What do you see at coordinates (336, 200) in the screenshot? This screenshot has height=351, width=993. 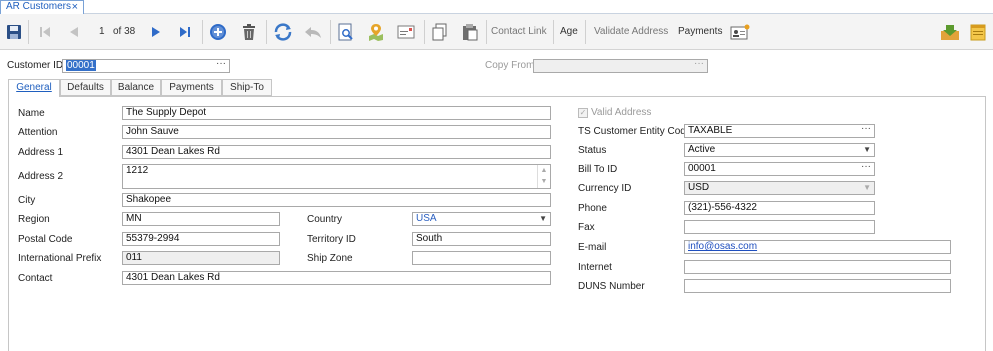 I see `city-field: Shakopee` at bounding box center [336, 200].